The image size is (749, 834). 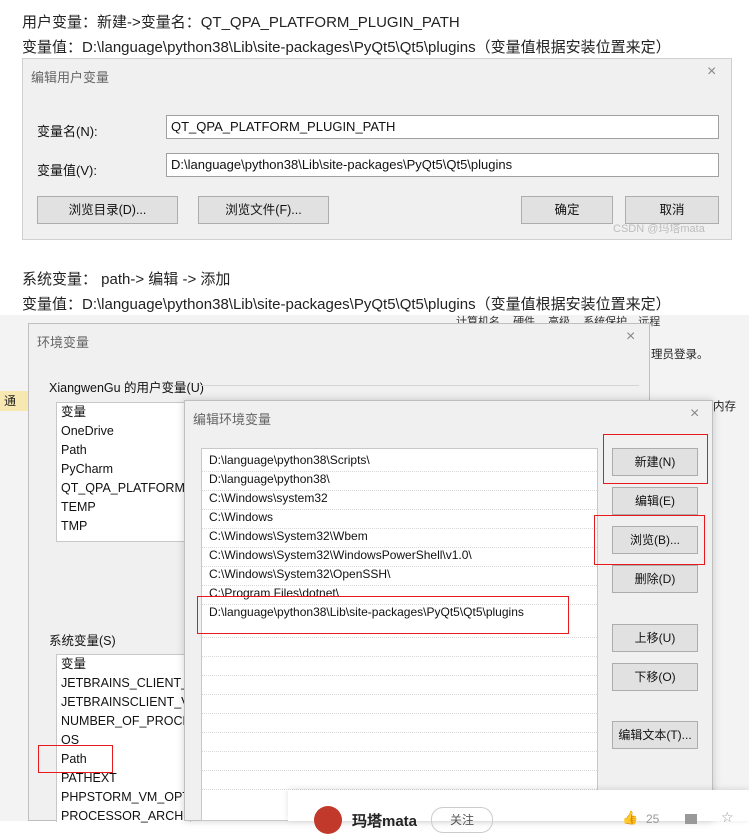 I want to click on ok-button: 确定, so click(x=567, y=210).